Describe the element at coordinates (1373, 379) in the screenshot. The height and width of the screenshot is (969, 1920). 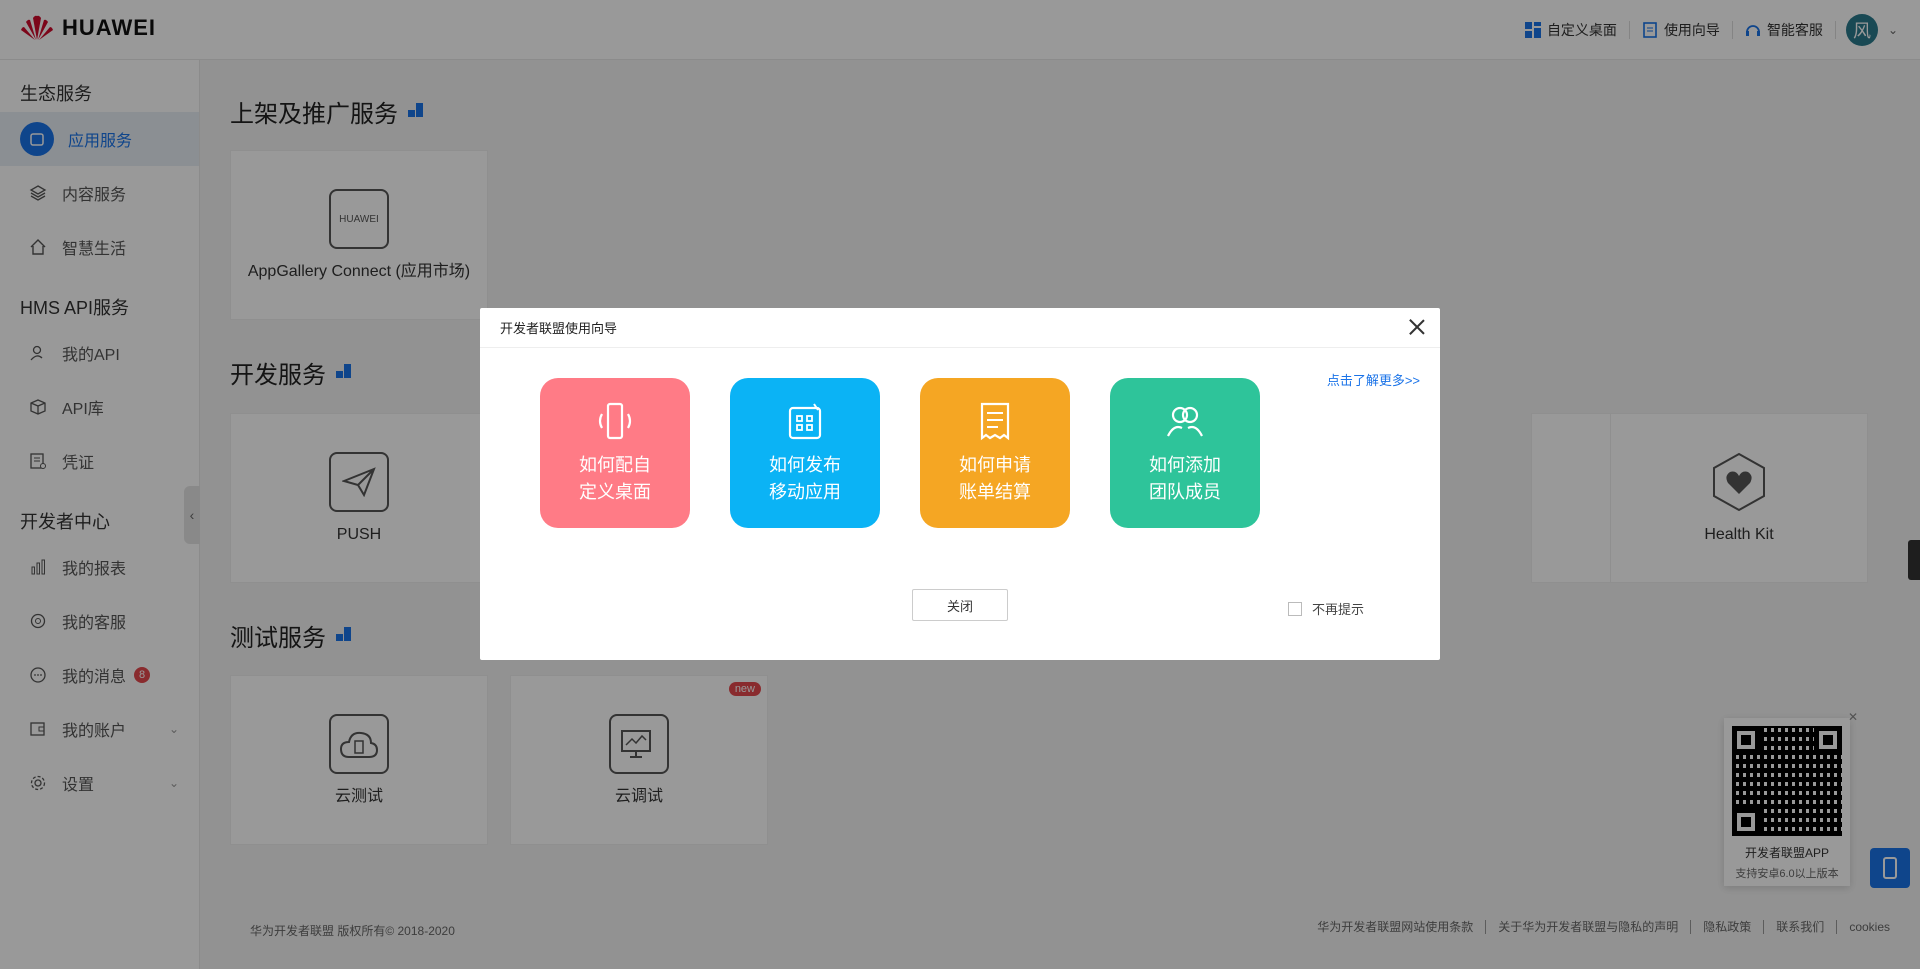
I see `learn-more-link: 点击了解更多>>` at that location.